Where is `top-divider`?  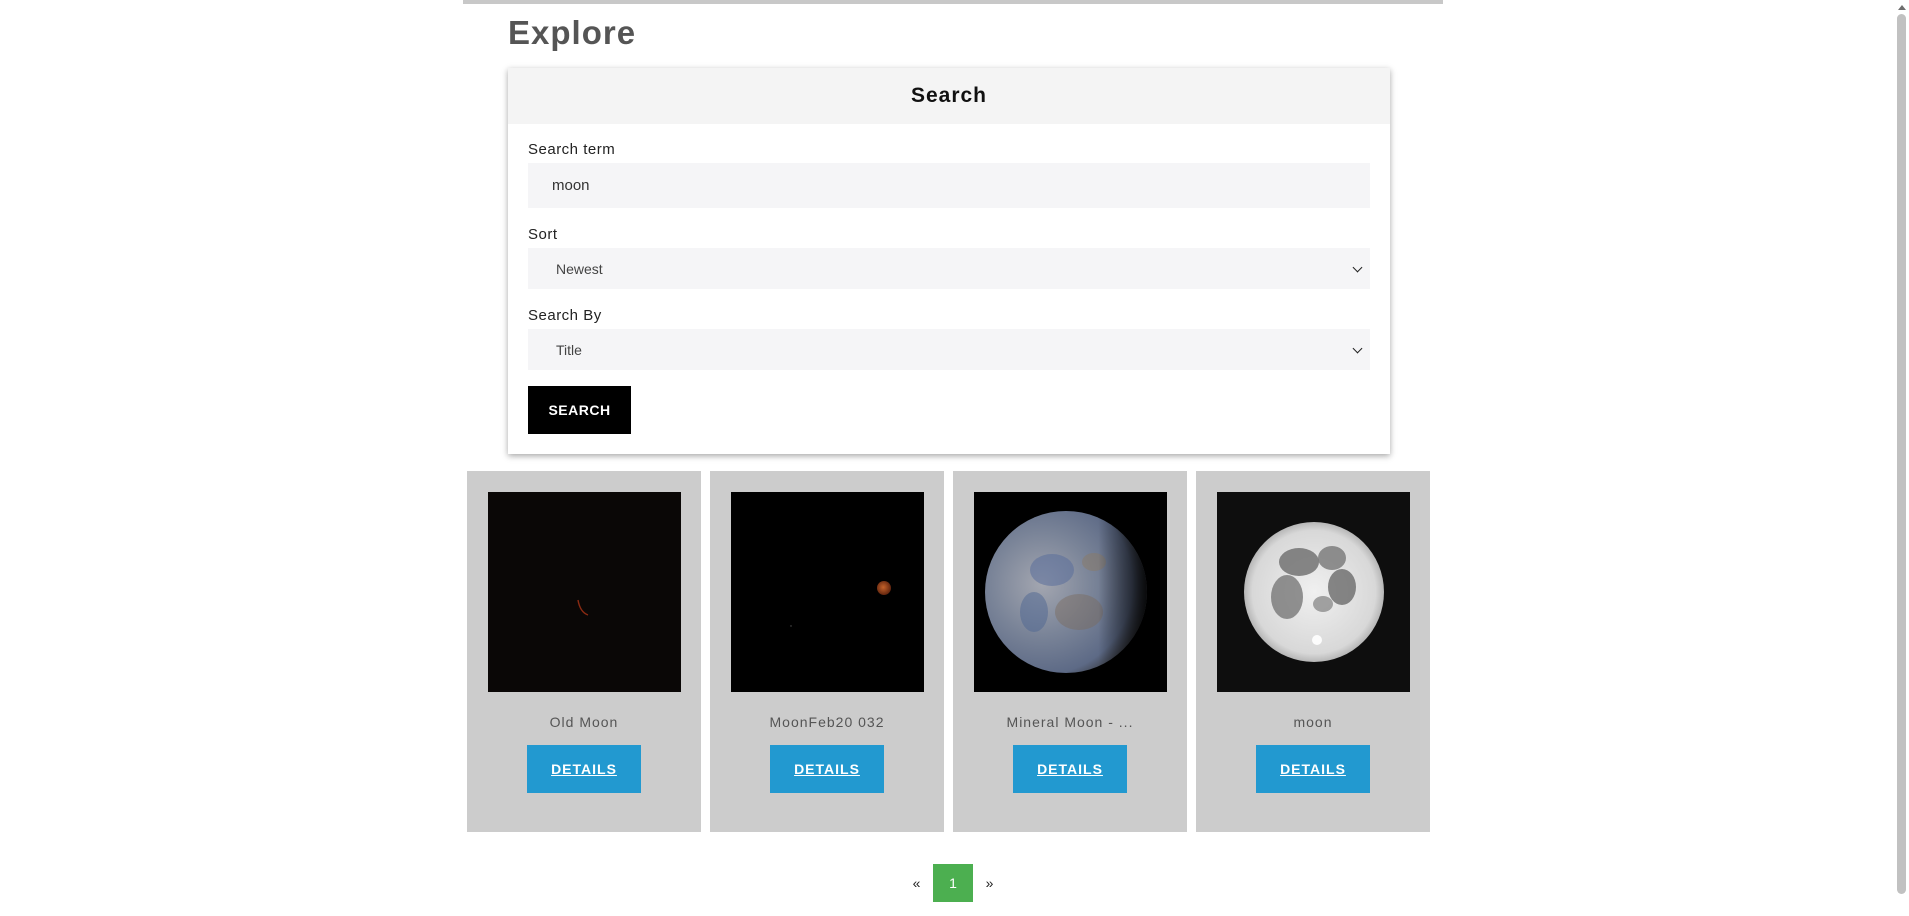 top-divider is located at coordinates (953, 2).